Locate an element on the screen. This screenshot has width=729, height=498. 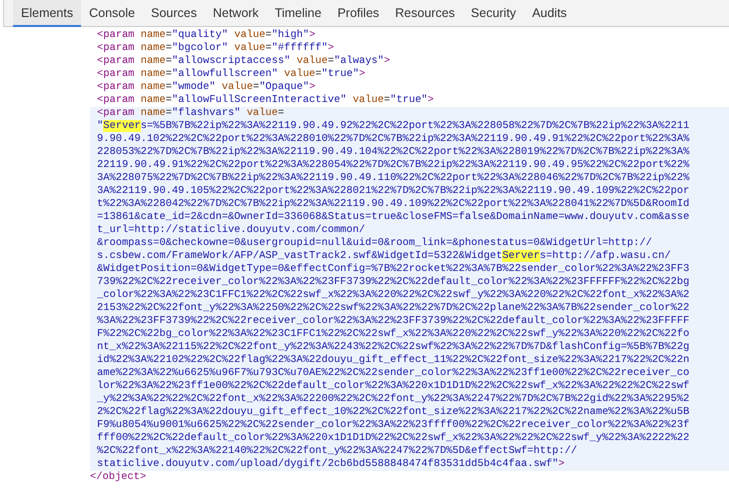
panel-tab: Audits is located at coordinates (549, 13).